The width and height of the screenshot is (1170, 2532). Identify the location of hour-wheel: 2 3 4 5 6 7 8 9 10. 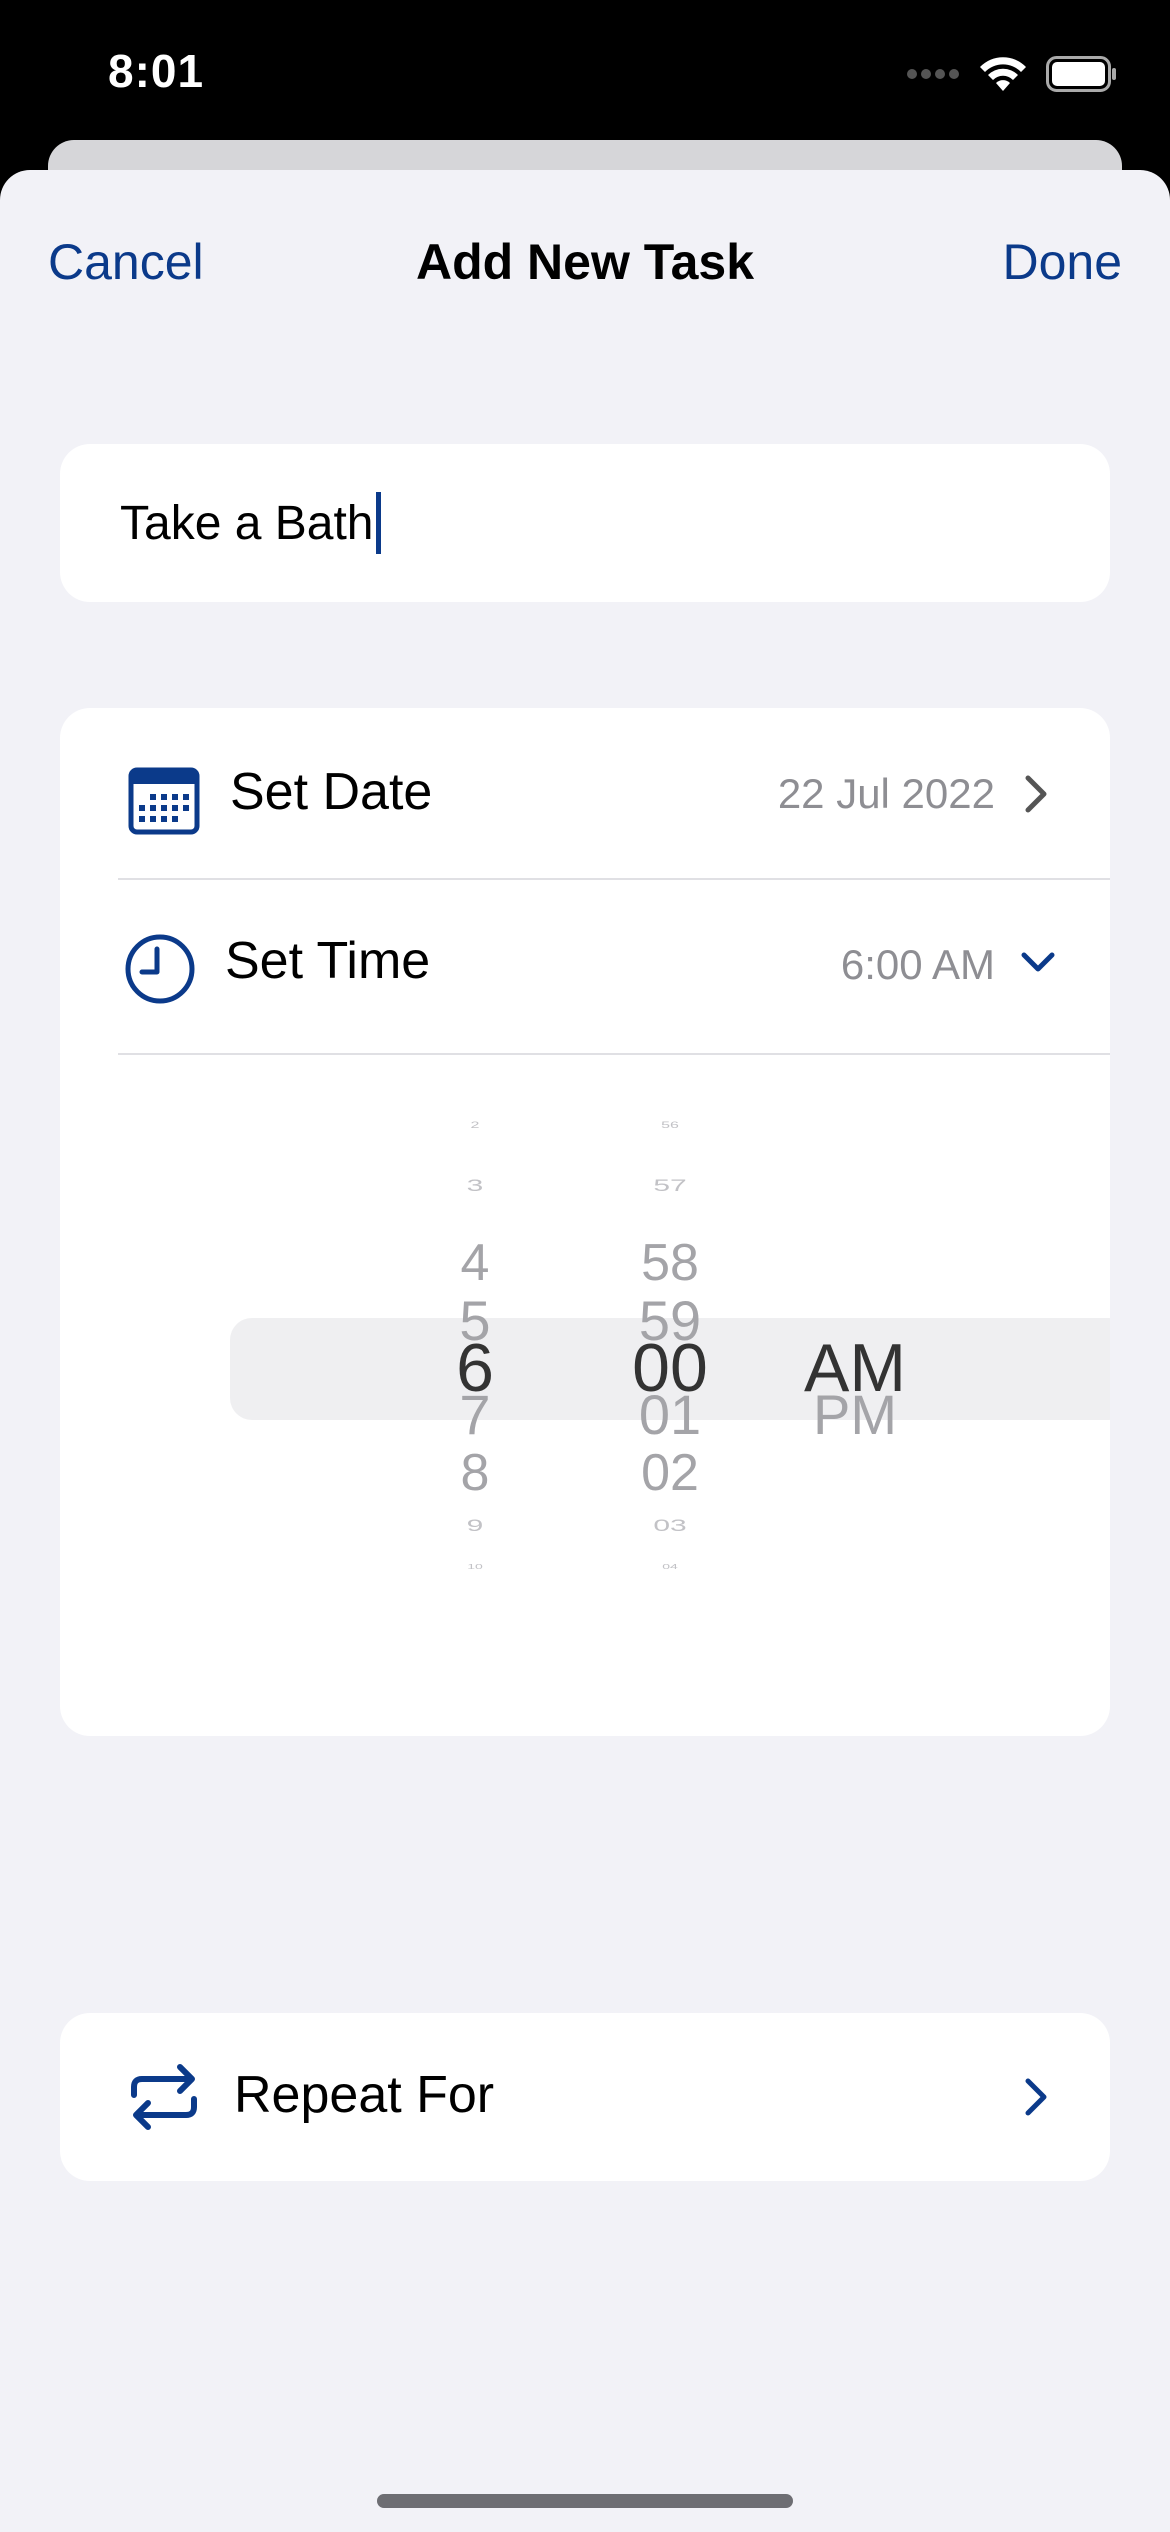
(475, 1358).